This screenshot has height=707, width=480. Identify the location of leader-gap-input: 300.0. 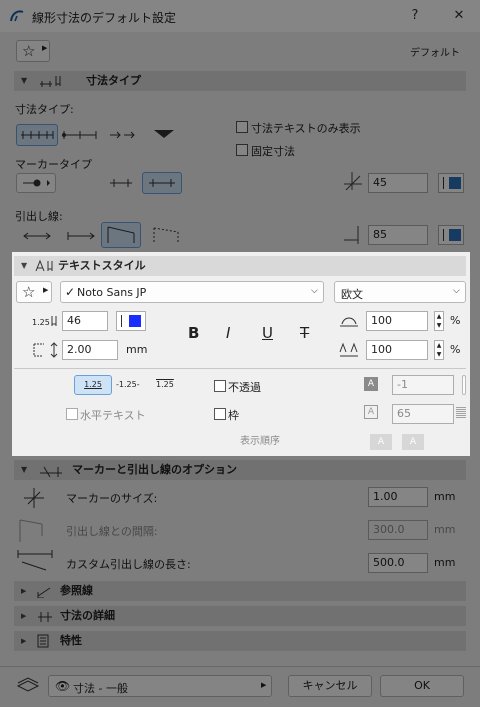
(398, 530).